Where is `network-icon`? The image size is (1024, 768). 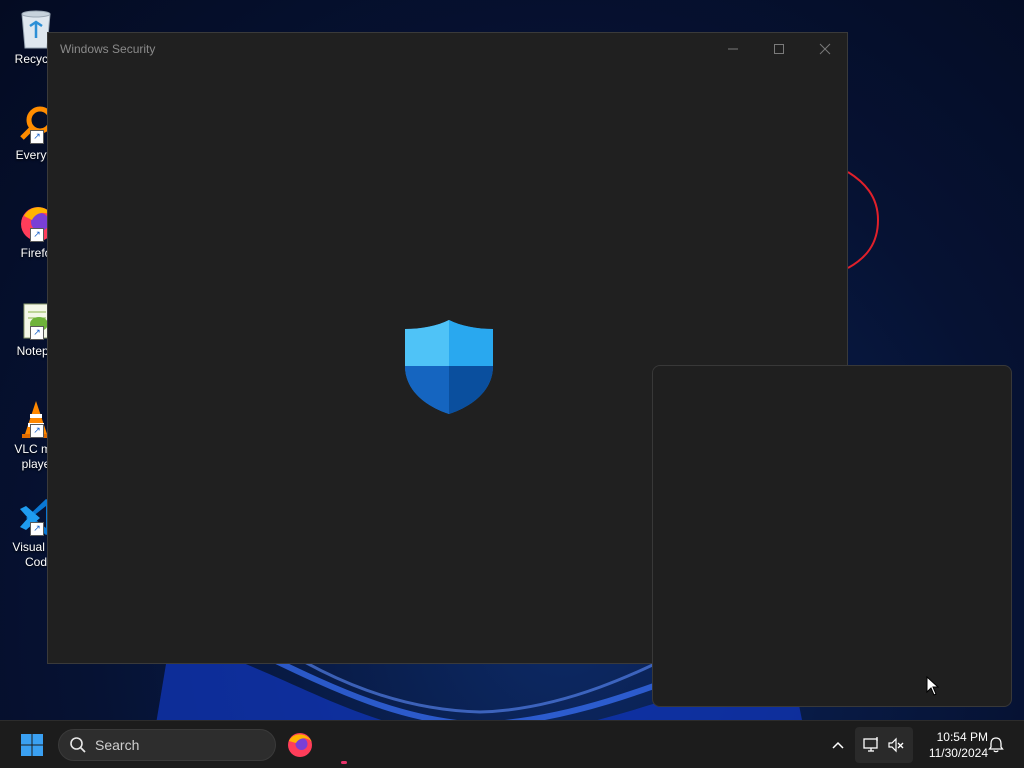
network-icon is located at coordinates (870, 744).